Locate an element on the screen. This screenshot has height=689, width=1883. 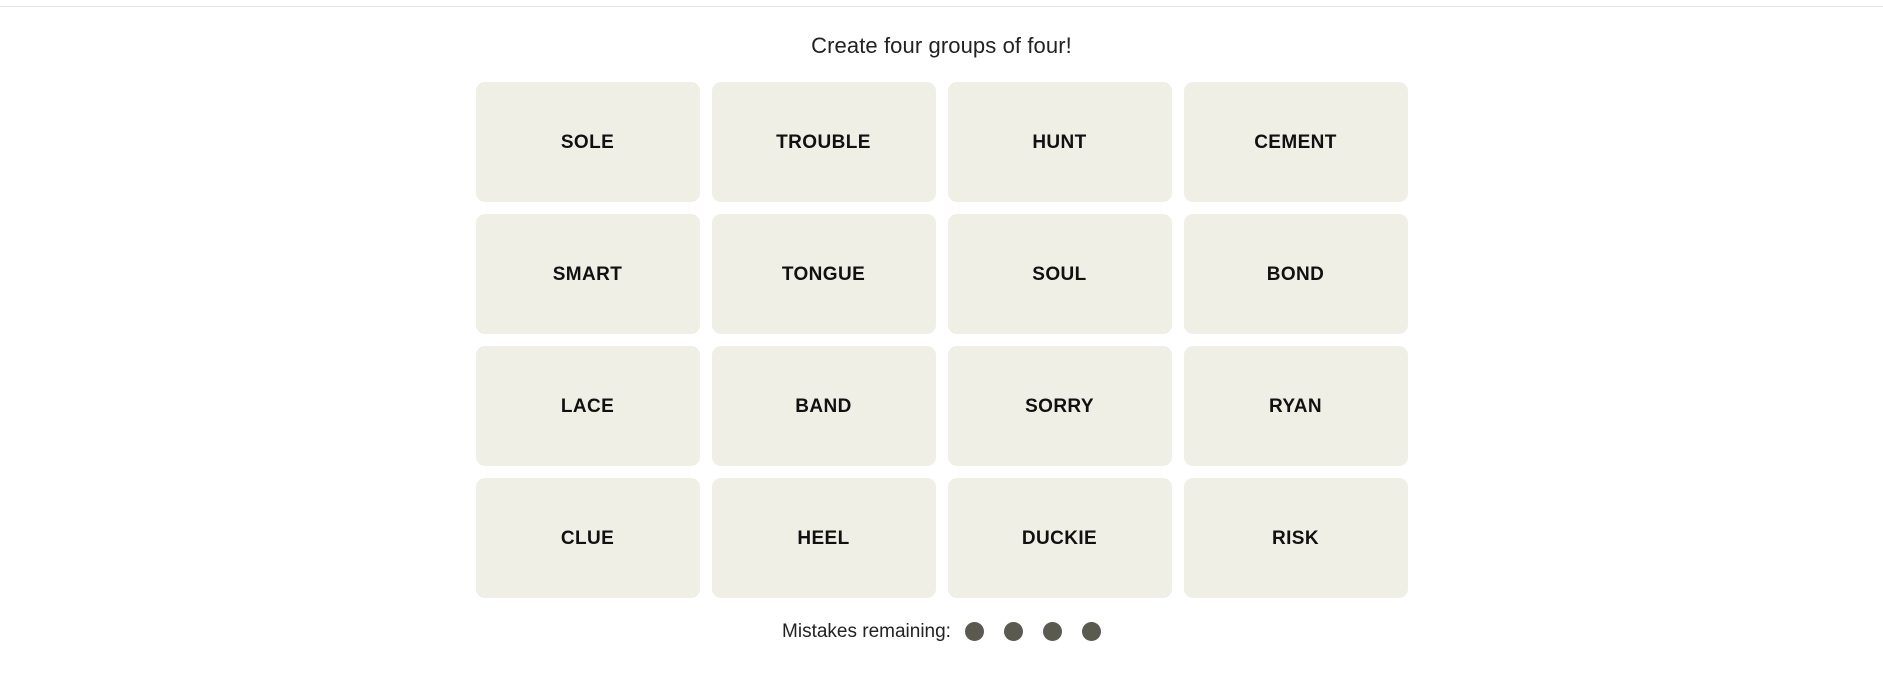
word-tile-bond: BOND is located at coordinates (1295, 274).